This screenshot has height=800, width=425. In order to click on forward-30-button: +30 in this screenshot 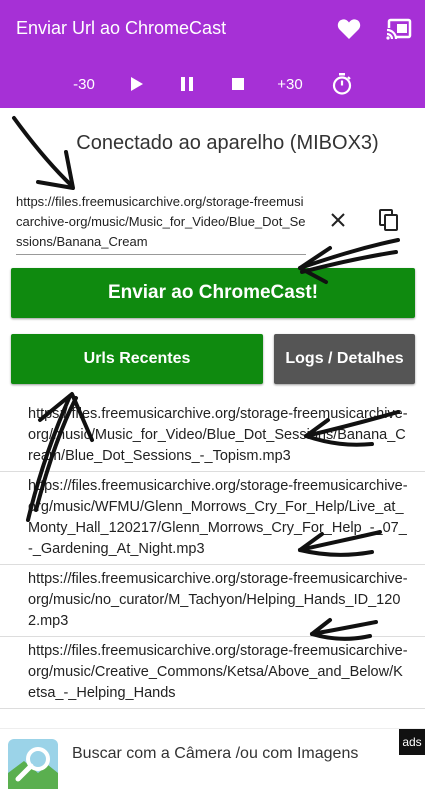, I will do `click(290, 84)`.